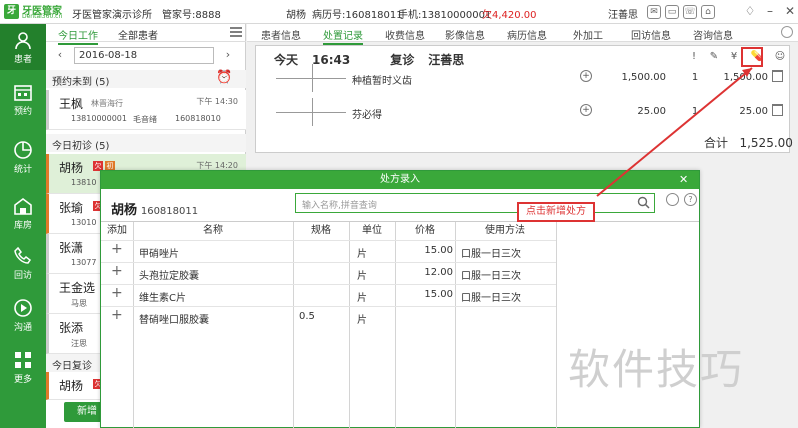  Describe the element at coordinates (509, 15) in the screenshot. I see `debt-amount: 欠4,420.00` at that location.